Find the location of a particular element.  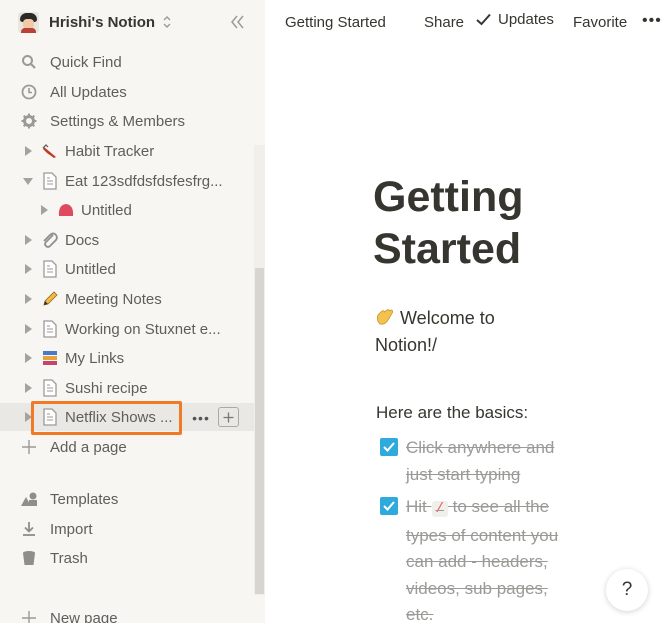

settings-members-label: Settings & Members is located at coordinates (118, 121).